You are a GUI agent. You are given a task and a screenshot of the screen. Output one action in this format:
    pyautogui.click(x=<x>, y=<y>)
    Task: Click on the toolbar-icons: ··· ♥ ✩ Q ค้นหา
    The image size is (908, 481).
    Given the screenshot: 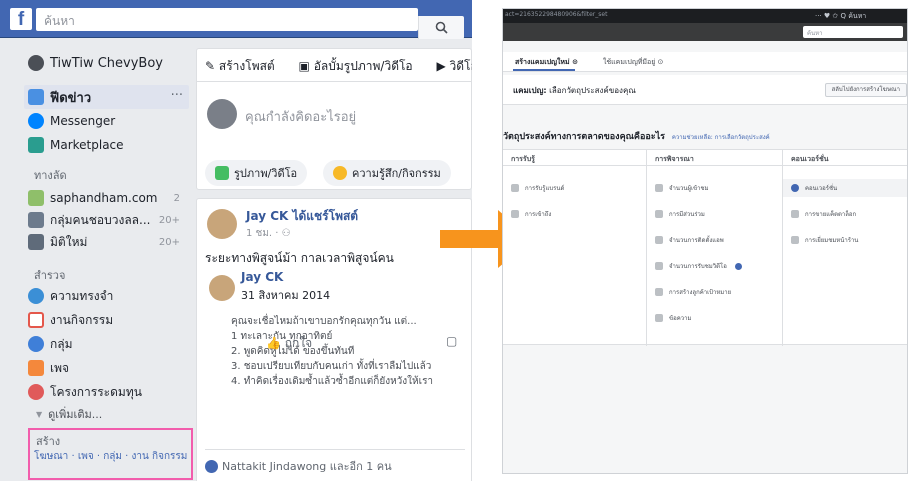 What is the action you would take?
    pyautogui.click(x=840, y=16)
    